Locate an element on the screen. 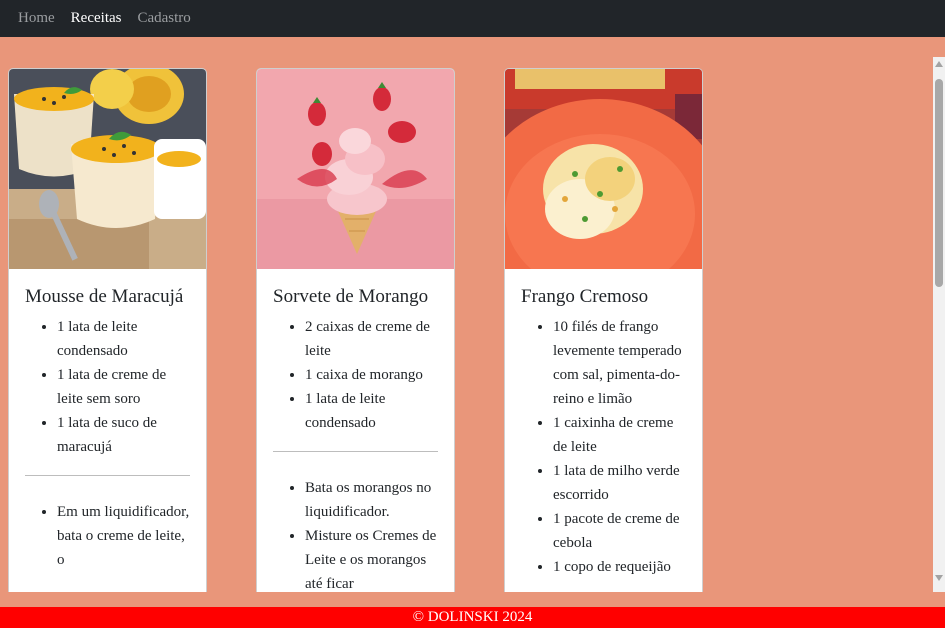 Image resolution: width=945 pixels, height=628 pixels. navbar: Home Receitas Cadastro is located at coordinates (472, 18).